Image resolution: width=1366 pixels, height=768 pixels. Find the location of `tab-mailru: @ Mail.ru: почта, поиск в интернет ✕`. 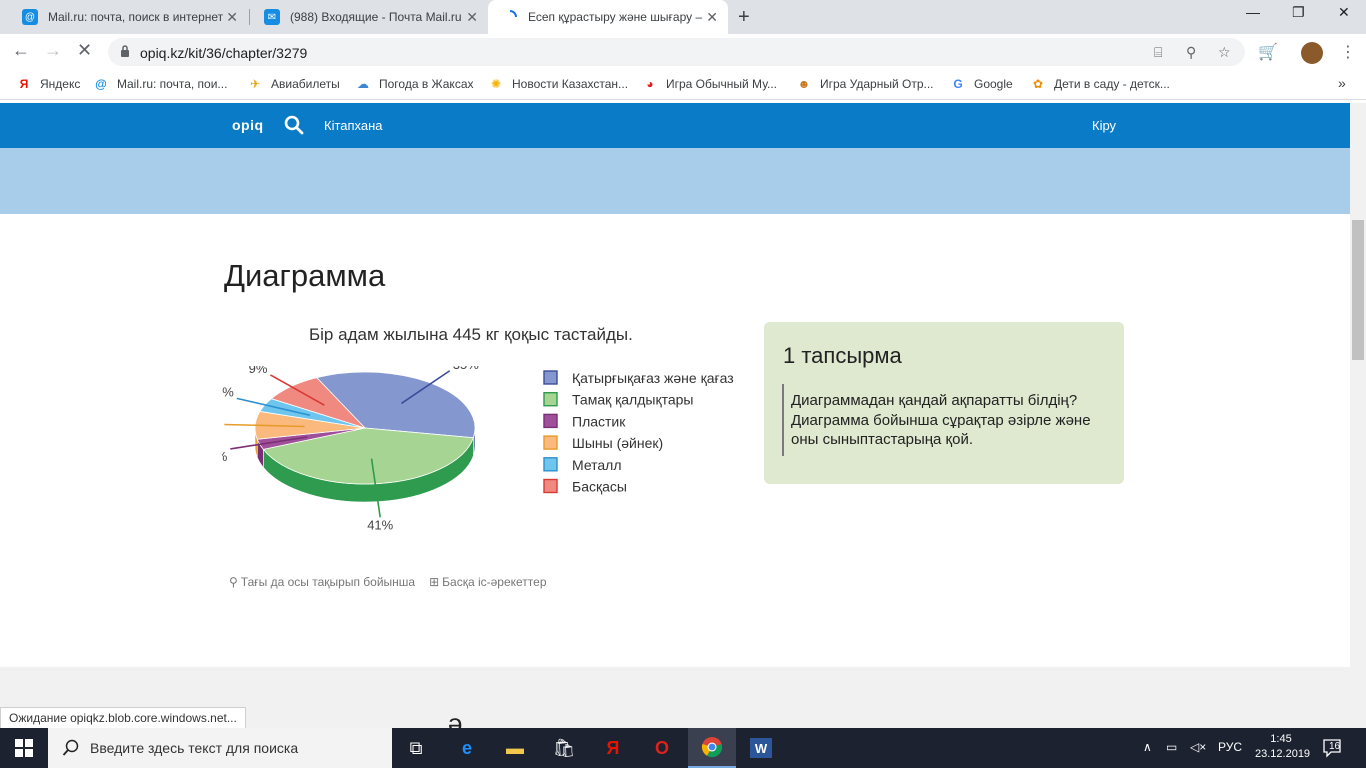

tab-mailru: @ Mail.ru: почта, поиск в интернет ✕ is located at coordinates (128, 17).